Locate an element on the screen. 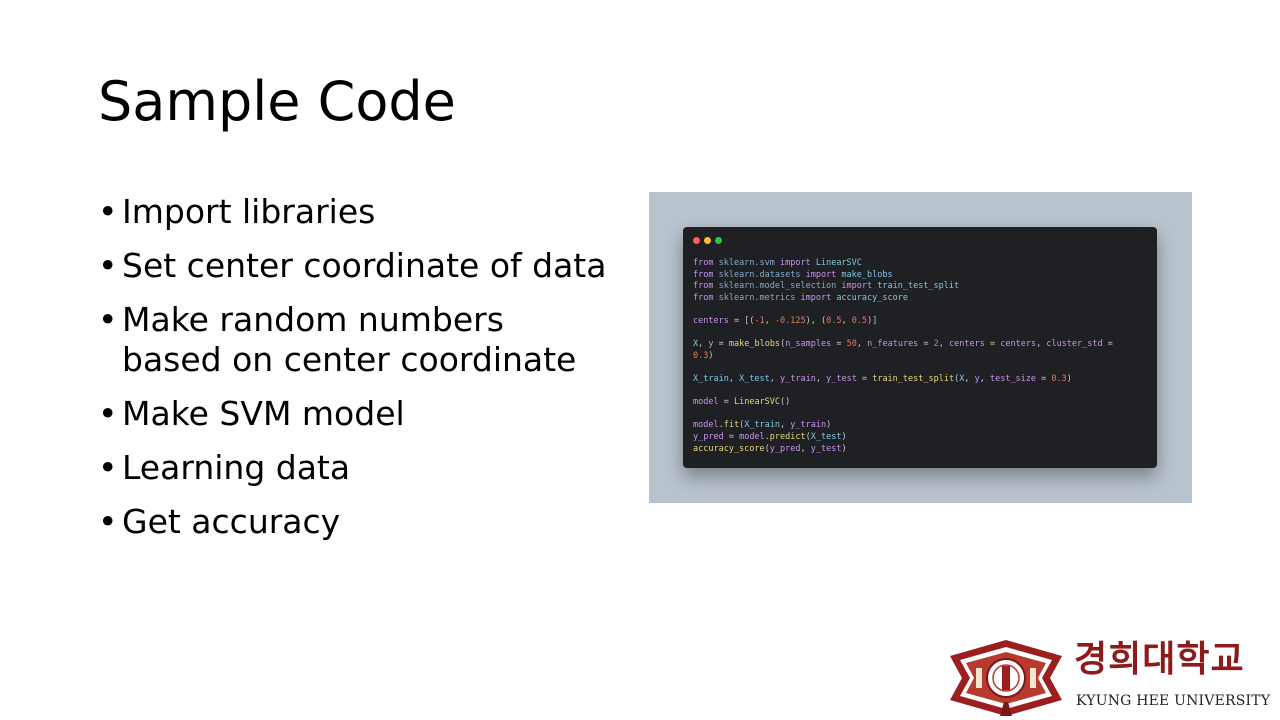 This screenshot has width=1280, height=720. code-line: centers = [(-1, -0.125), (0.5, 0.5)] is located at coordinates (903, 322).